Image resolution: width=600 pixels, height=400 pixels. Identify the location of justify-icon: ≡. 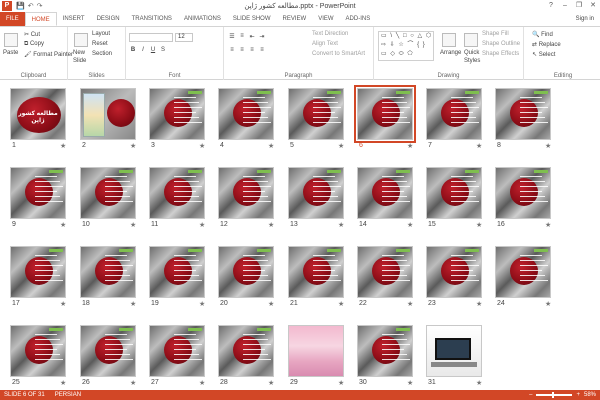
(262, 50).